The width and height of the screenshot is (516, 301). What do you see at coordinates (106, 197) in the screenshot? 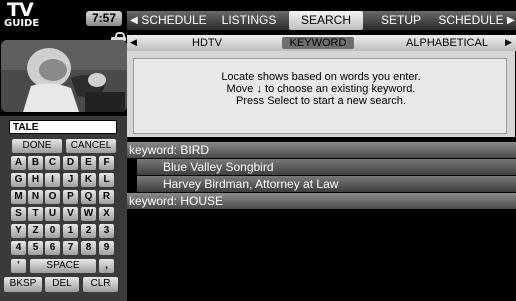
I see `key-r: R` at bounding box center [106, 197].